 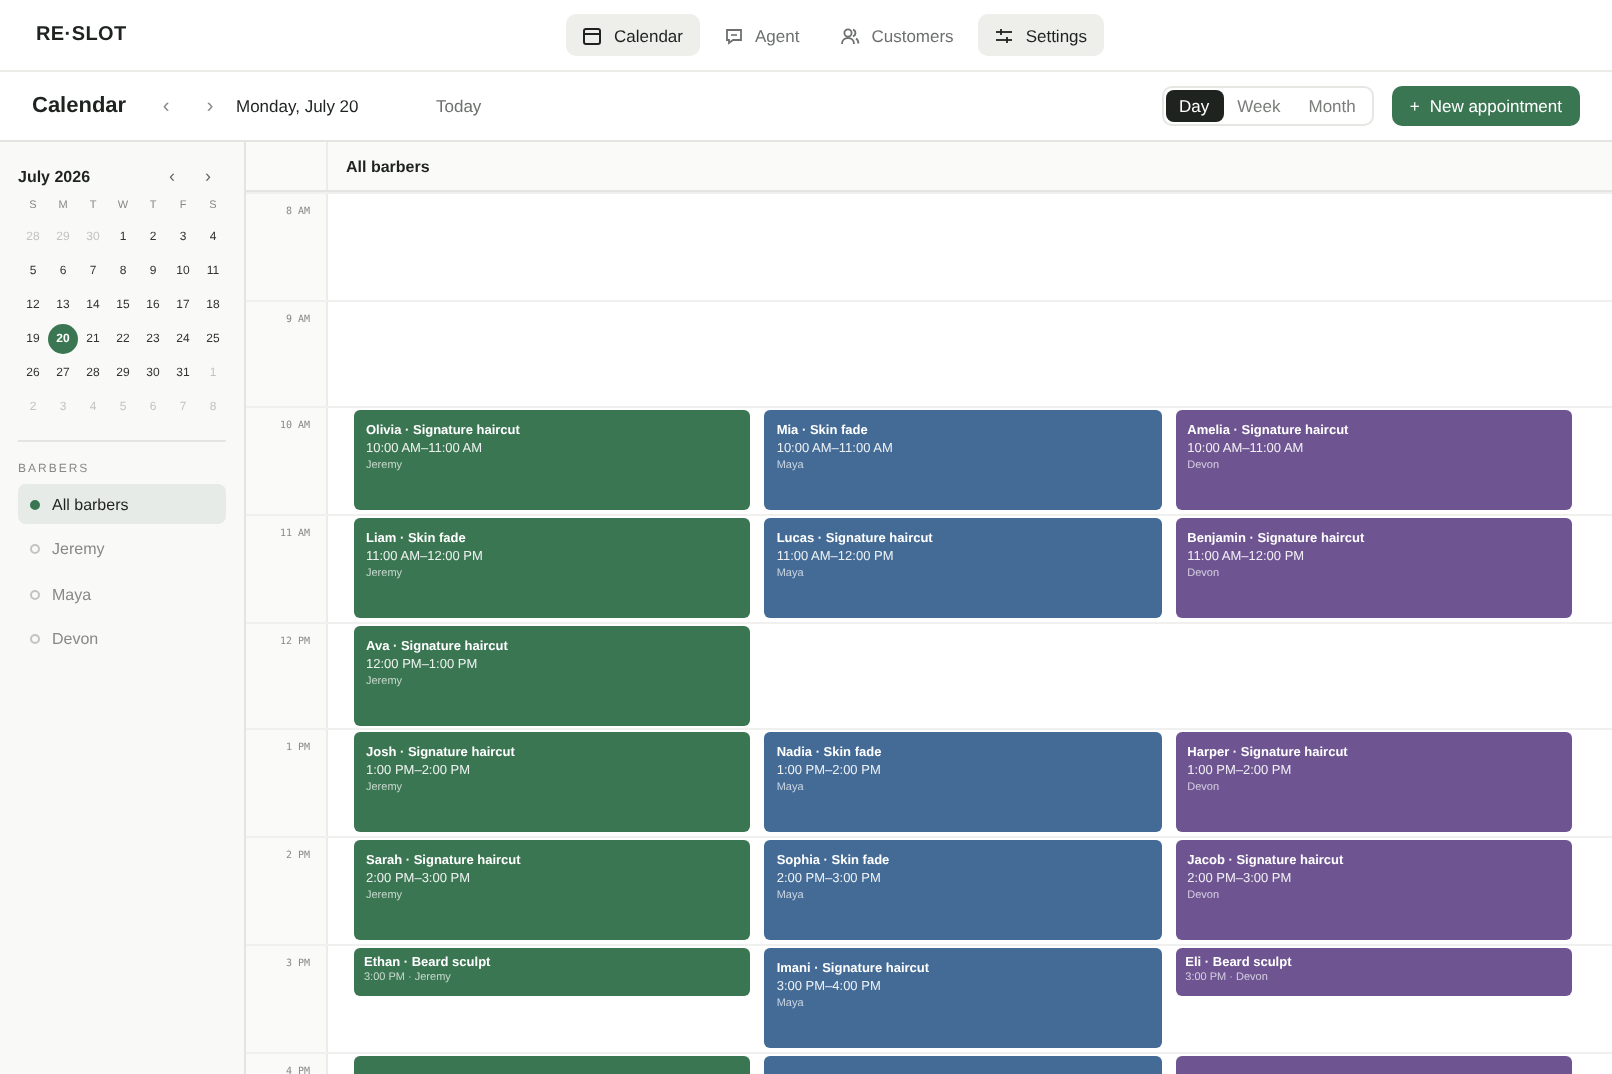 I want to click on current-date: Monday, July 20, so click(x=298, y=106).